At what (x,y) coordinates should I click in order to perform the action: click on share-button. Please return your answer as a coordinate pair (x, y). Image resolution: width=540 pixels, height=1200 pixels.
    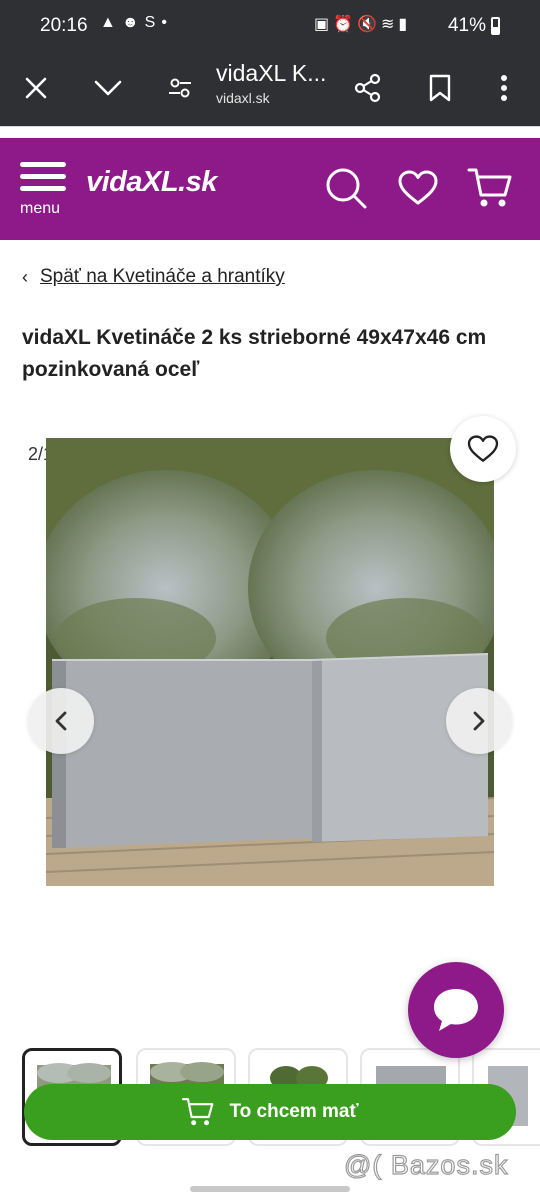
    Looking at the image, I should click on (368, 88).